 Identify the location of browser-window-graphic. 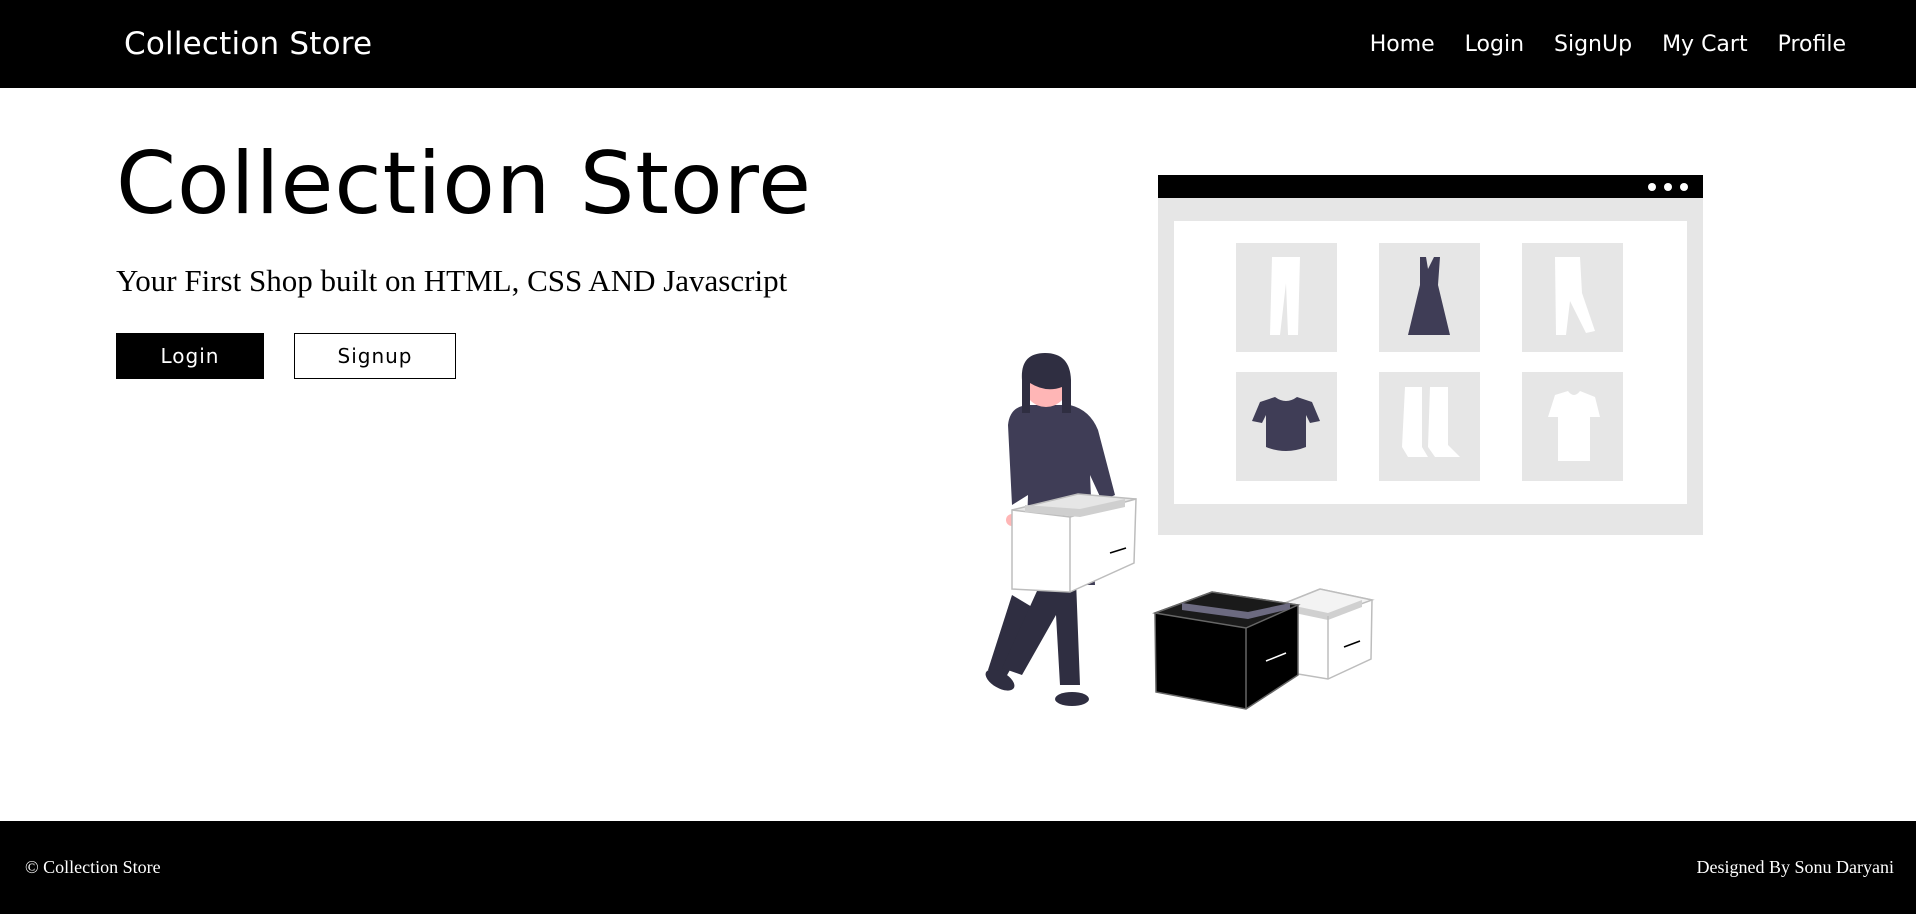
(1430, 355).